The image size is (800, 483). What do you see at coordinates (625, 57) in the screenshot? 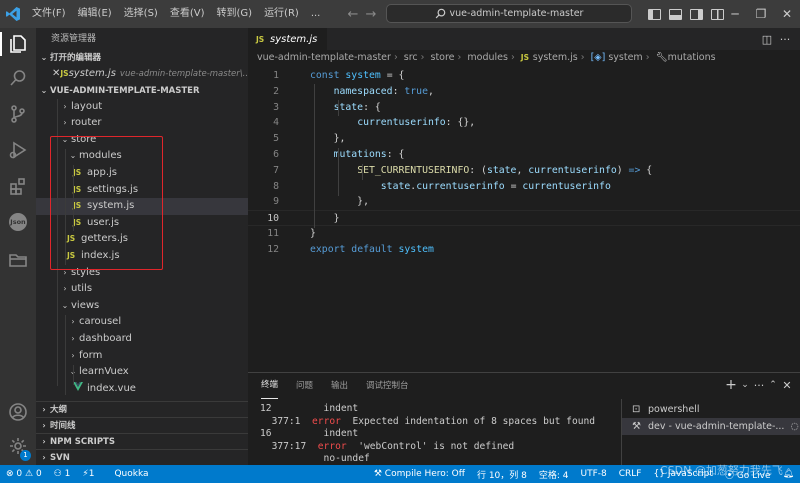
I see `breadcrumb-item: system` at bounding box center [625, 57].